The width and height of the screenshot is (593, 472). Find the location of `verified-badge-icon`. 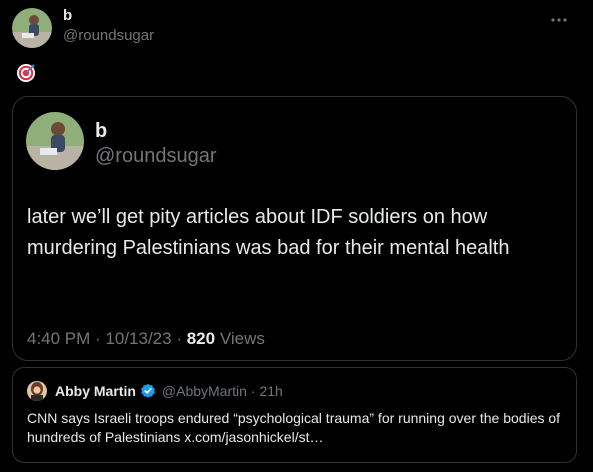

verified-badge-icon is located at coordinates (148, 391).